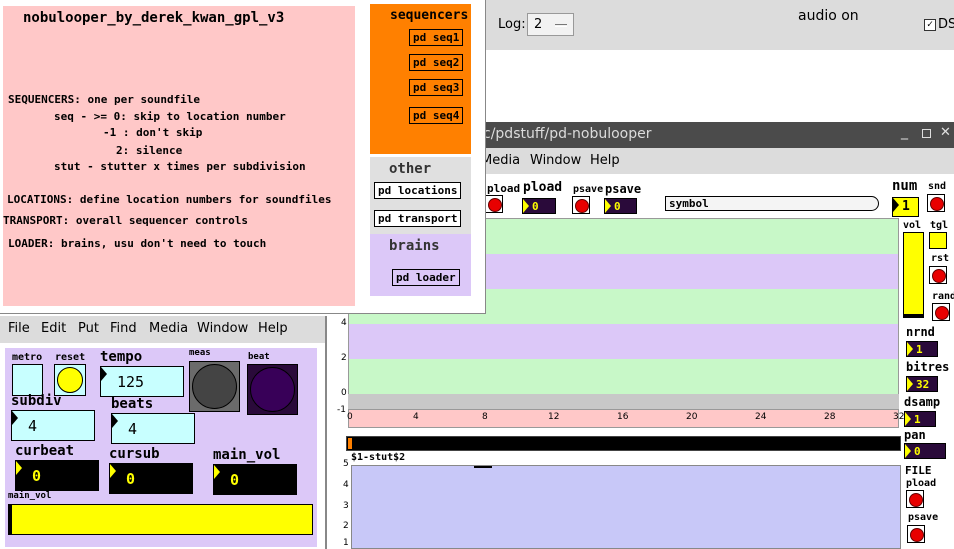 The width and height of the screenshot is (954, 549). Describe the element at coordinates (70, 380) in the screenshot. I see `reset-bang` at that location.